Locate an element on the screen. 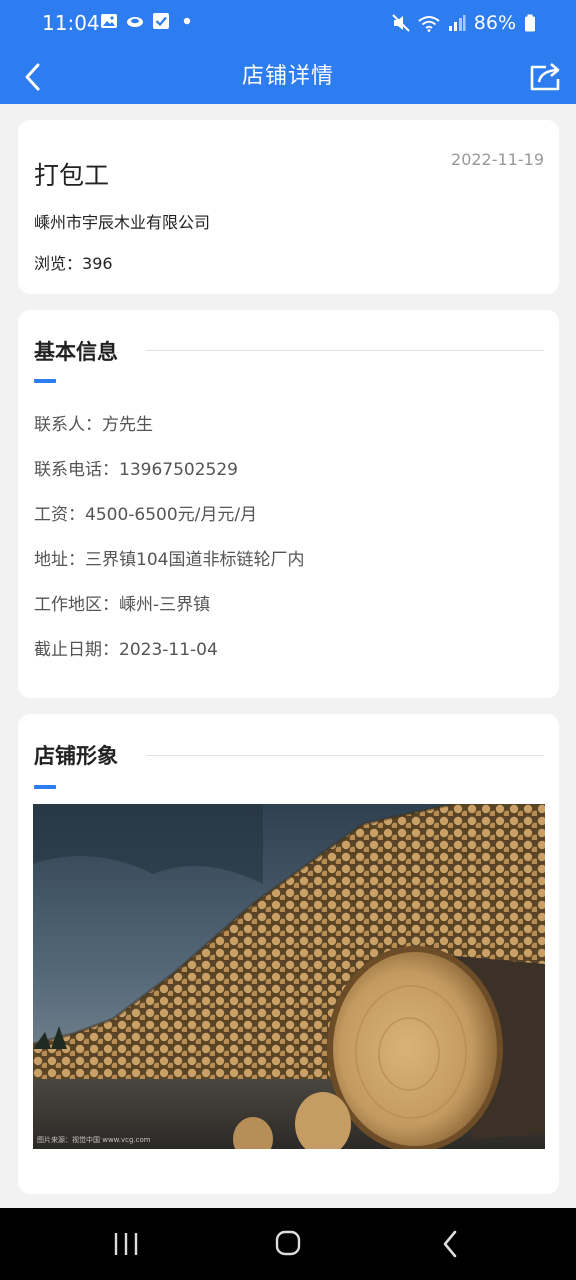 The height and width of the screenshot is (1280, 576). app-header-background: 11:04 86% 店铺详情 is located at coordinates (288, 52).